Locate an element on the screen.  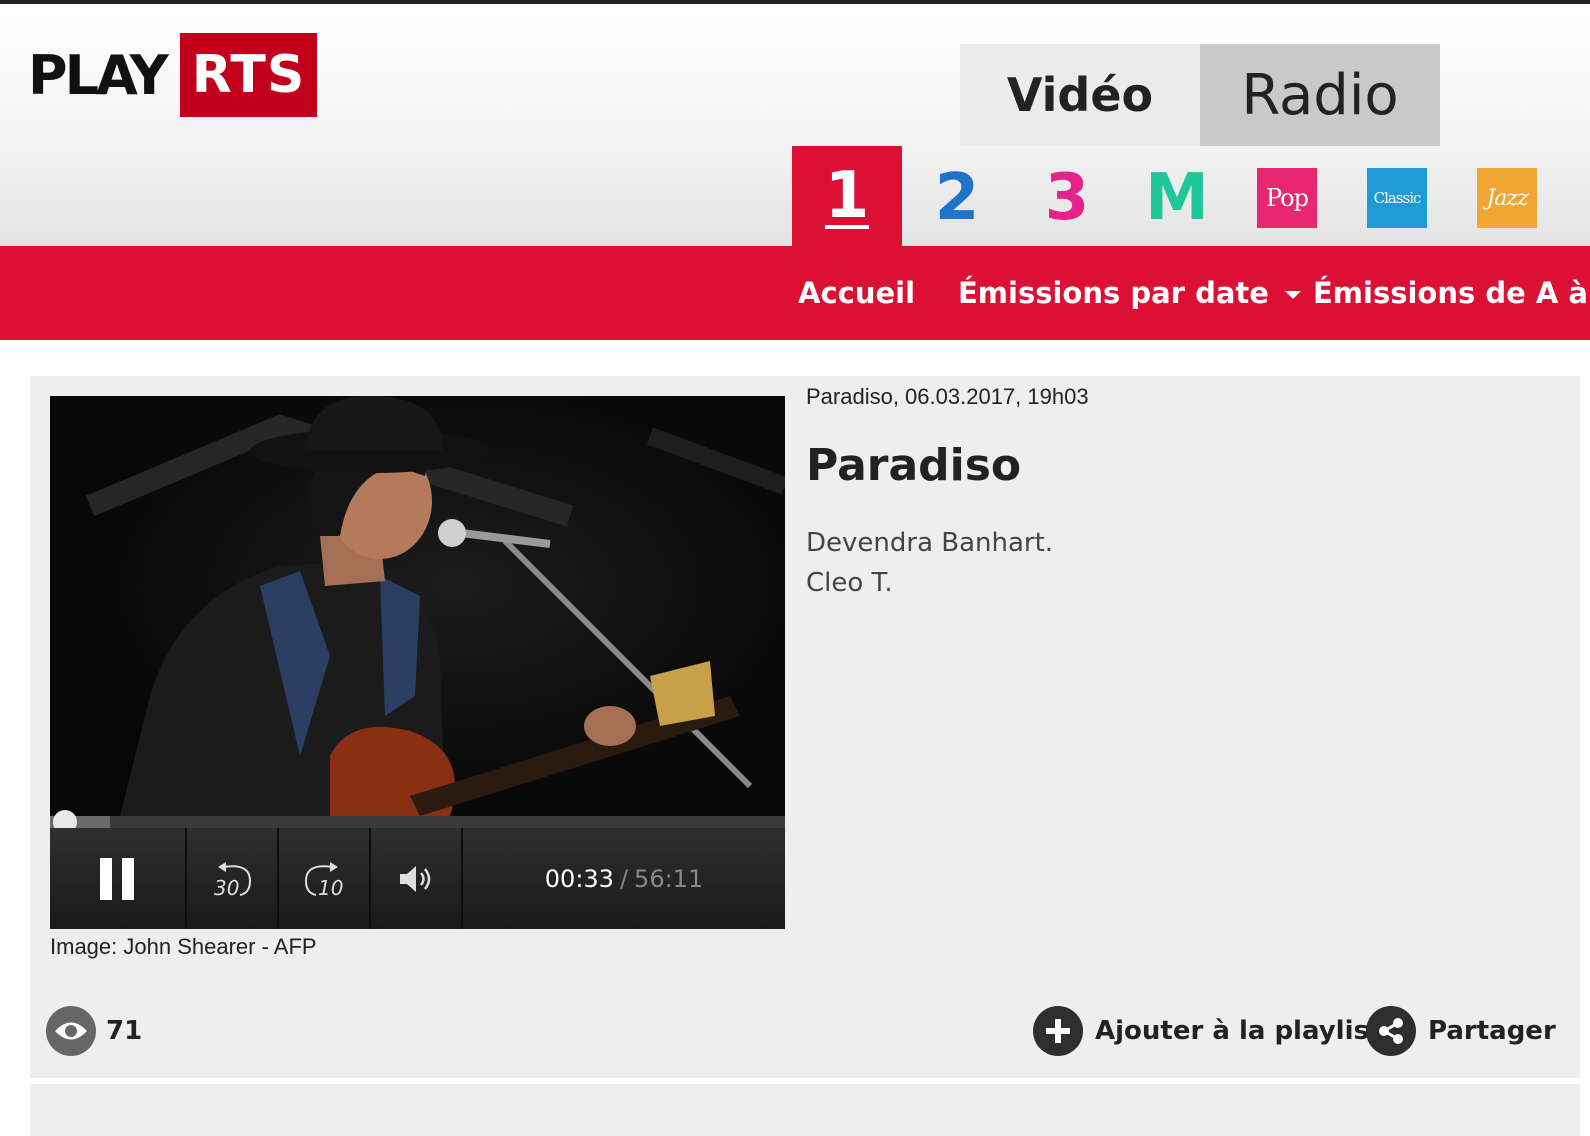
time-display: 00:33 / 56:11 is located at coordinates (624, 878).